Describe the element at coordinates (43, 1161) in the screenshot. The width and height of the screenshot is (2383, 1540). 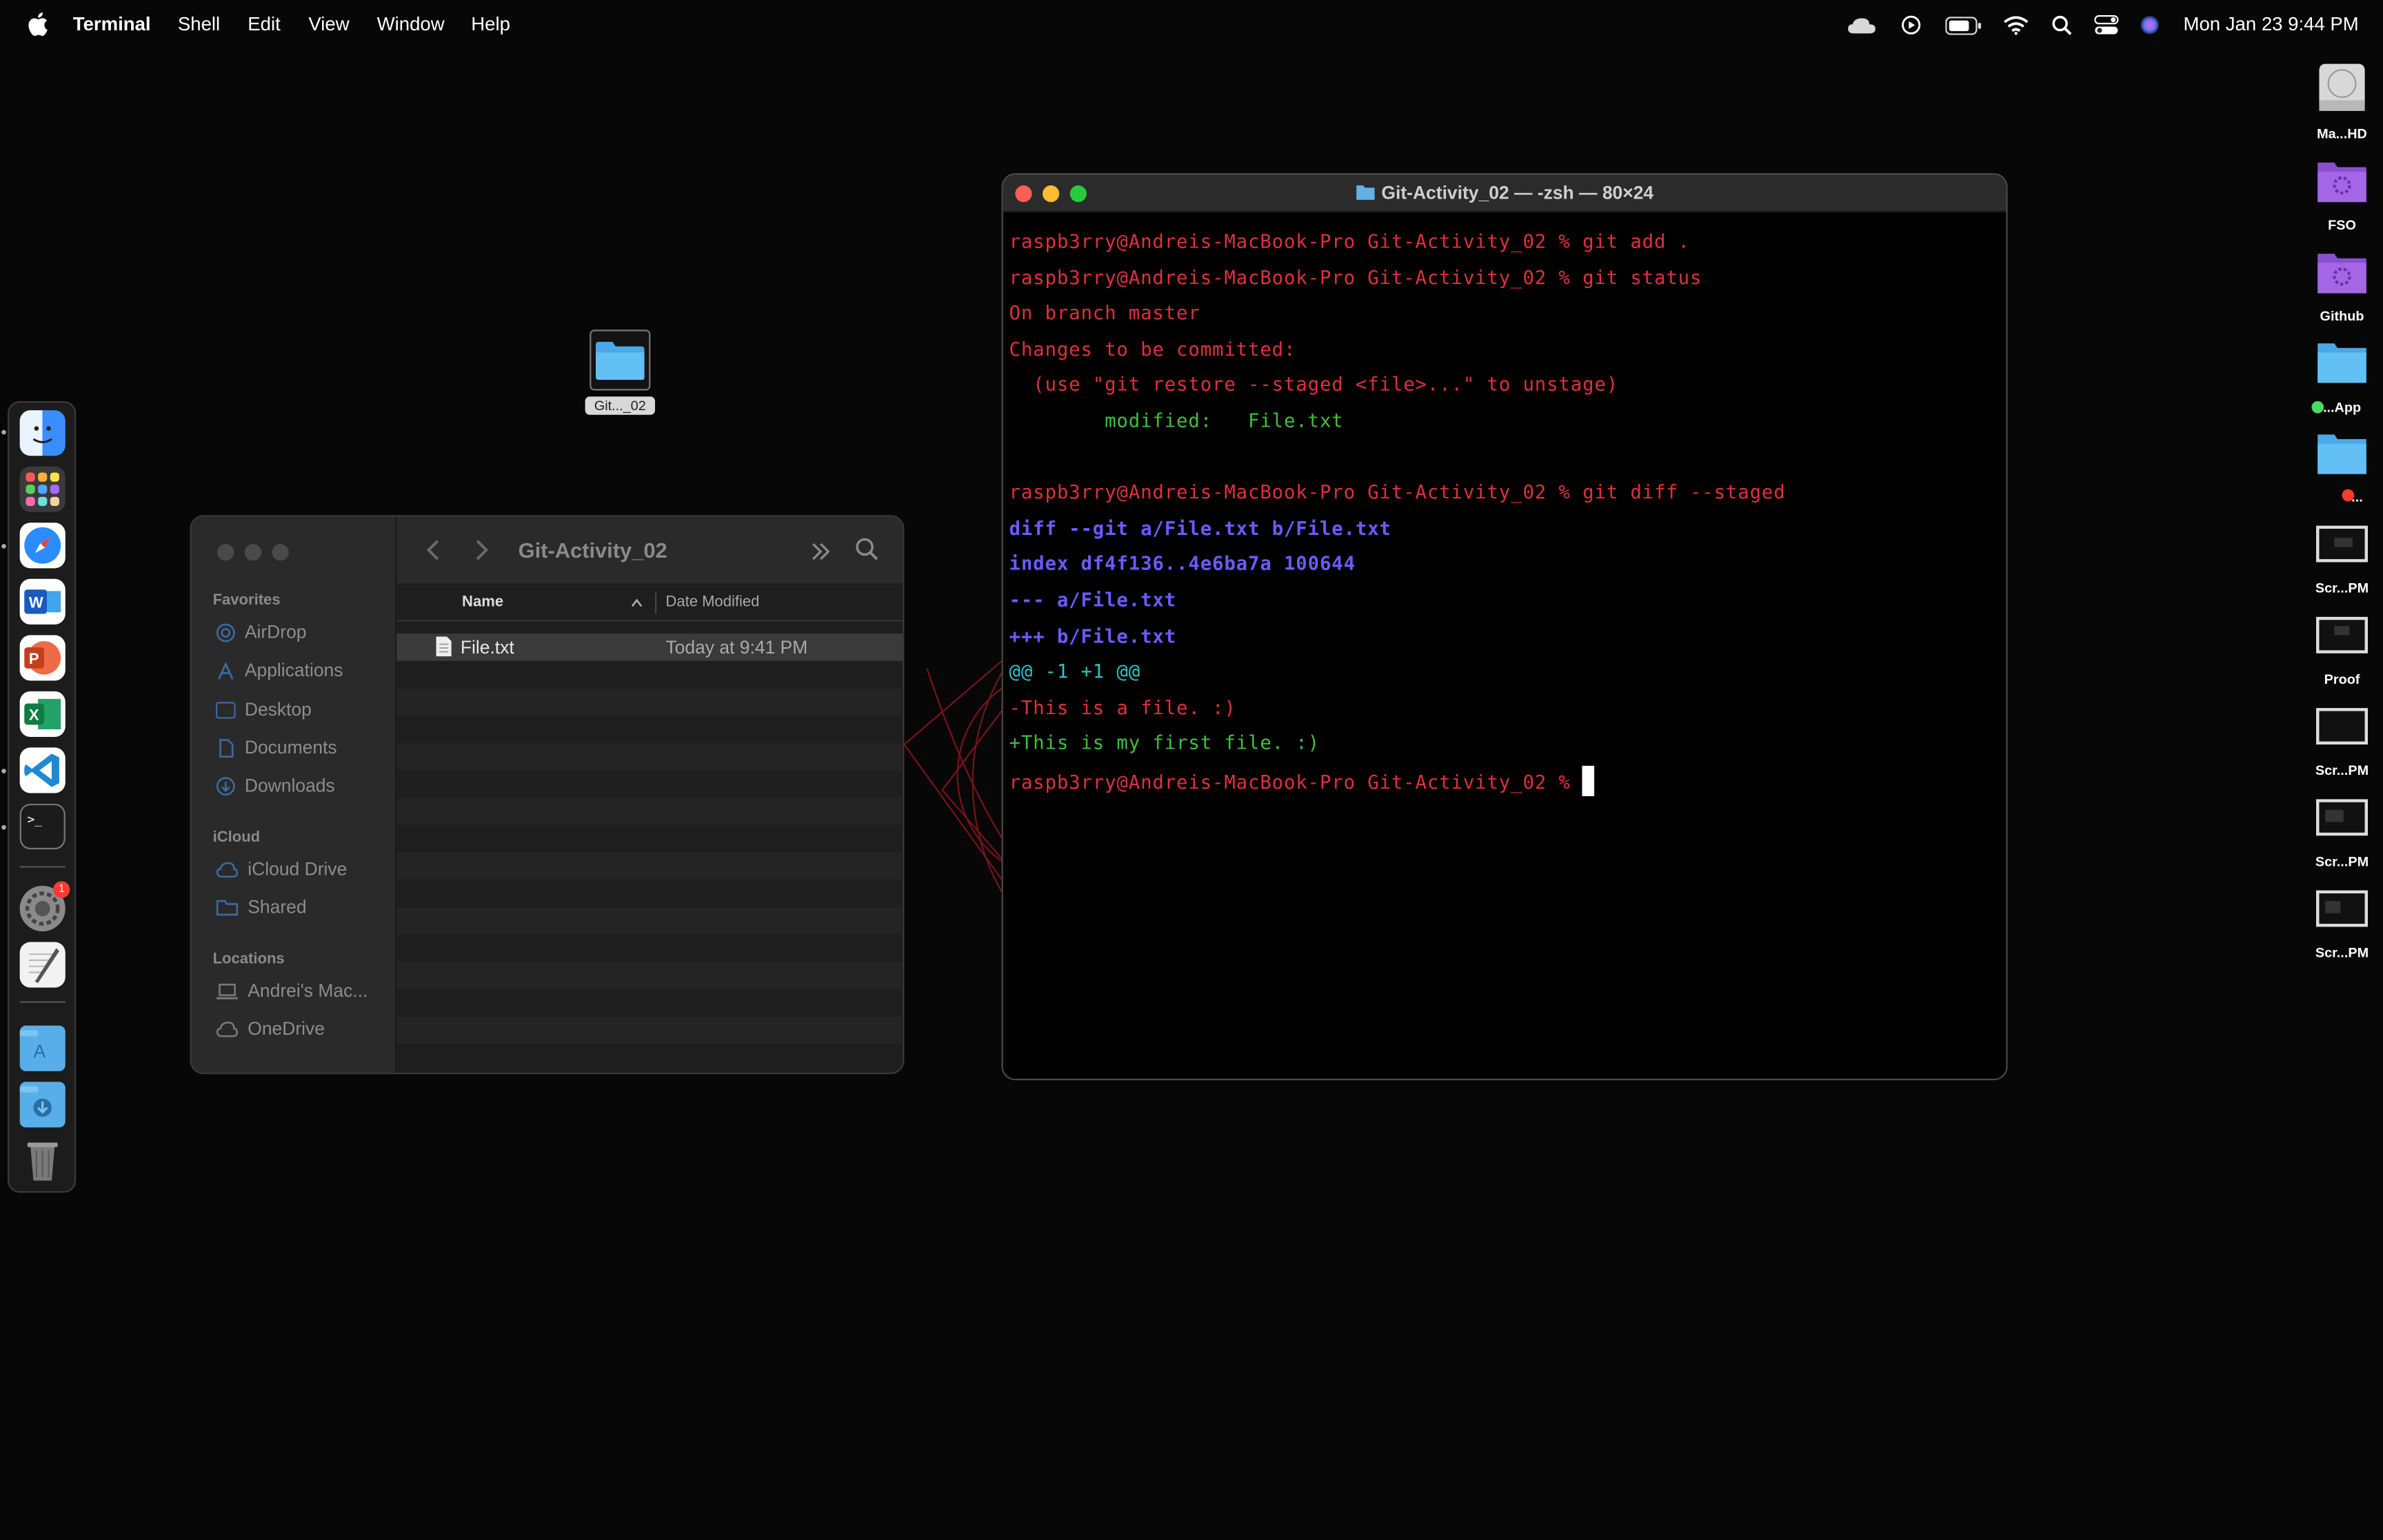
I see `trash-icon` at that location.